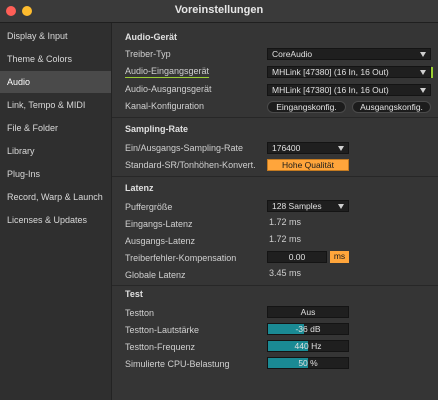 This screenshot has width=438, height=400. Describe the element at coordinates (330, 72) in the screenshot. I see `input-device-value: MHLink [47380] (16 In, 16 Out)` at that location.